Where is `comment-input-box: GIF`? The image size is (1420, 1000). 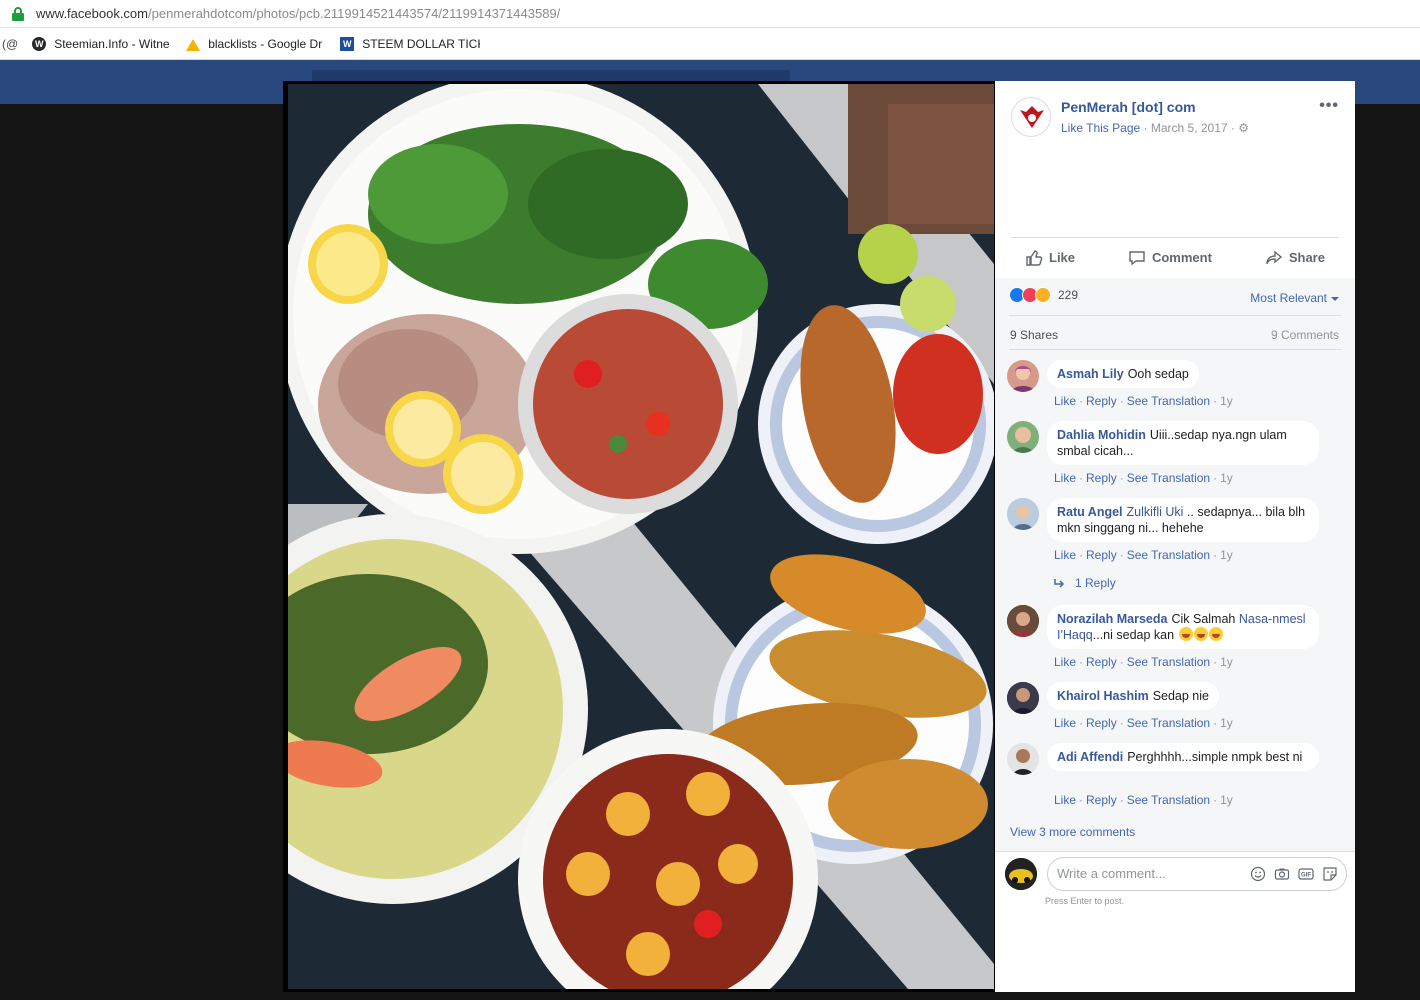 comment-input-box: GIF is located at coordinates (1197, 874).